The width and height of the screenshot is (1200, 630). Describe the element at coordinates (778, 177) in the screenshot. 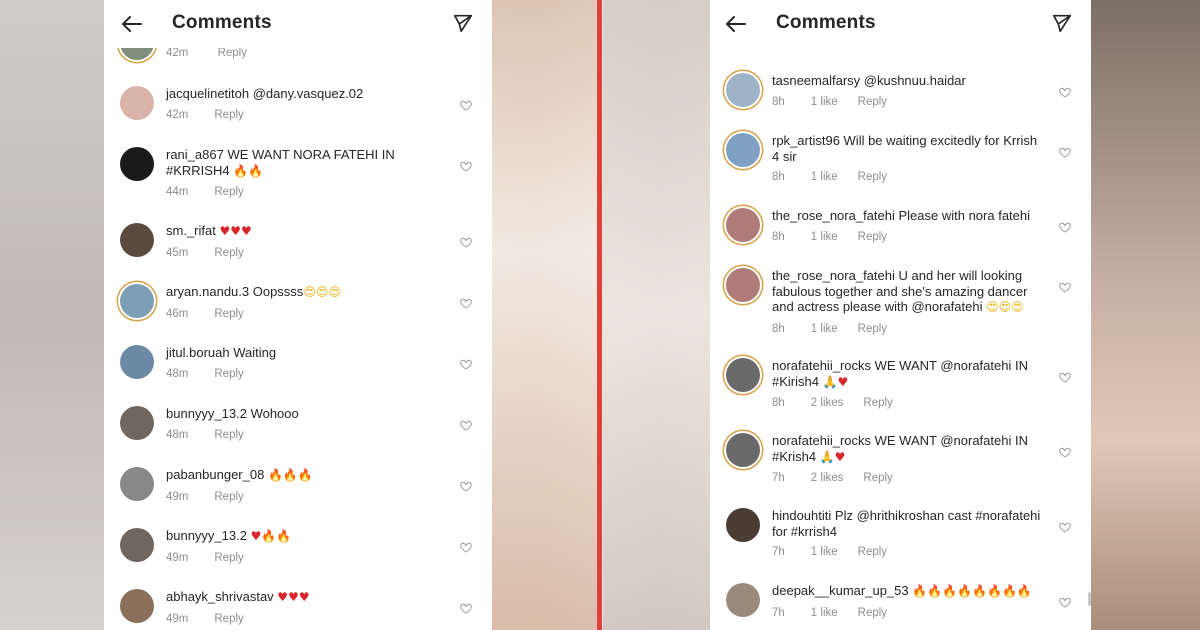

I see `comment-time: 8h` at that location.